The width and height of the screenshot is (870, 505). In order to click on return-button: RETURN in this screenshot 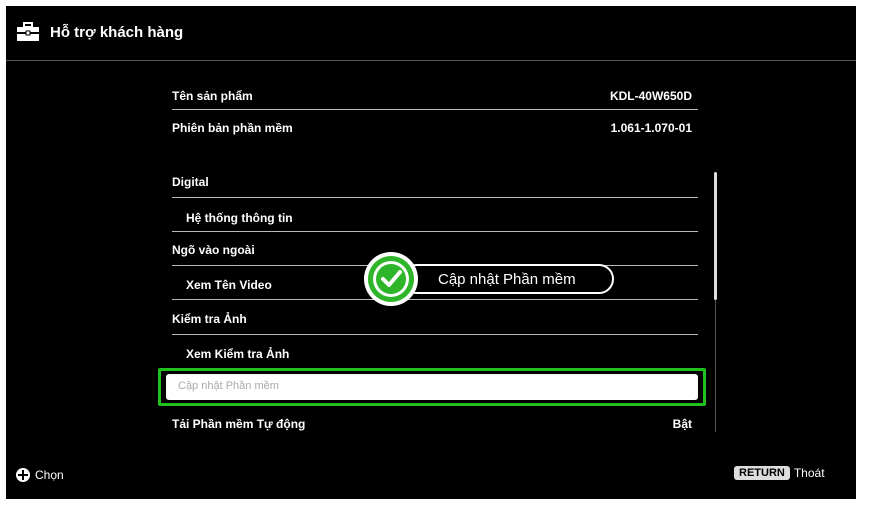, I will do `click(762, 473)`.